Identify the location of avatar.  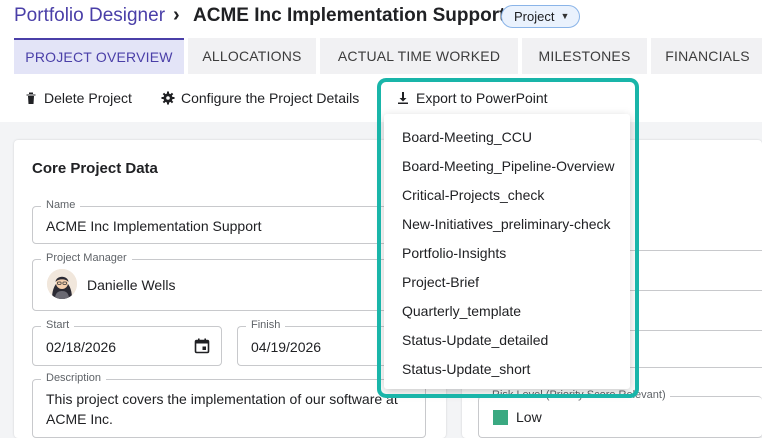
(62, 284).